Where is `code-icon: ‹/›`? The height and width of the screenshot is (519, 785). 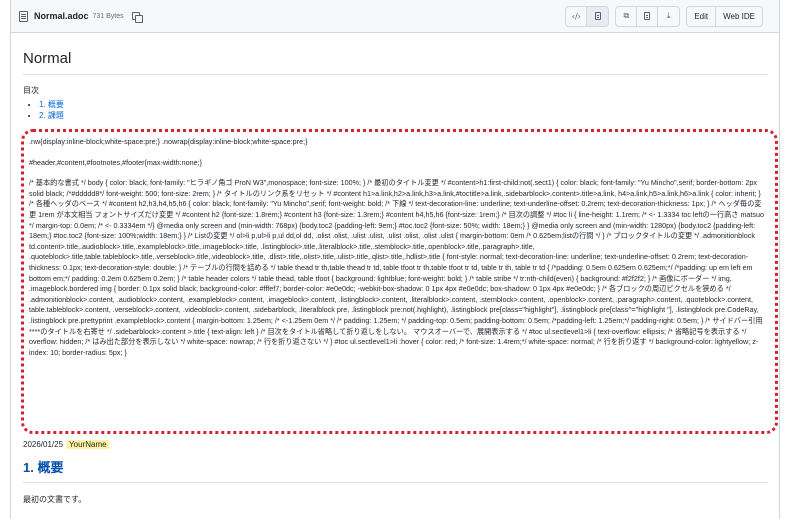
code-icon: ‹/› is located at coordinates (577, 16).